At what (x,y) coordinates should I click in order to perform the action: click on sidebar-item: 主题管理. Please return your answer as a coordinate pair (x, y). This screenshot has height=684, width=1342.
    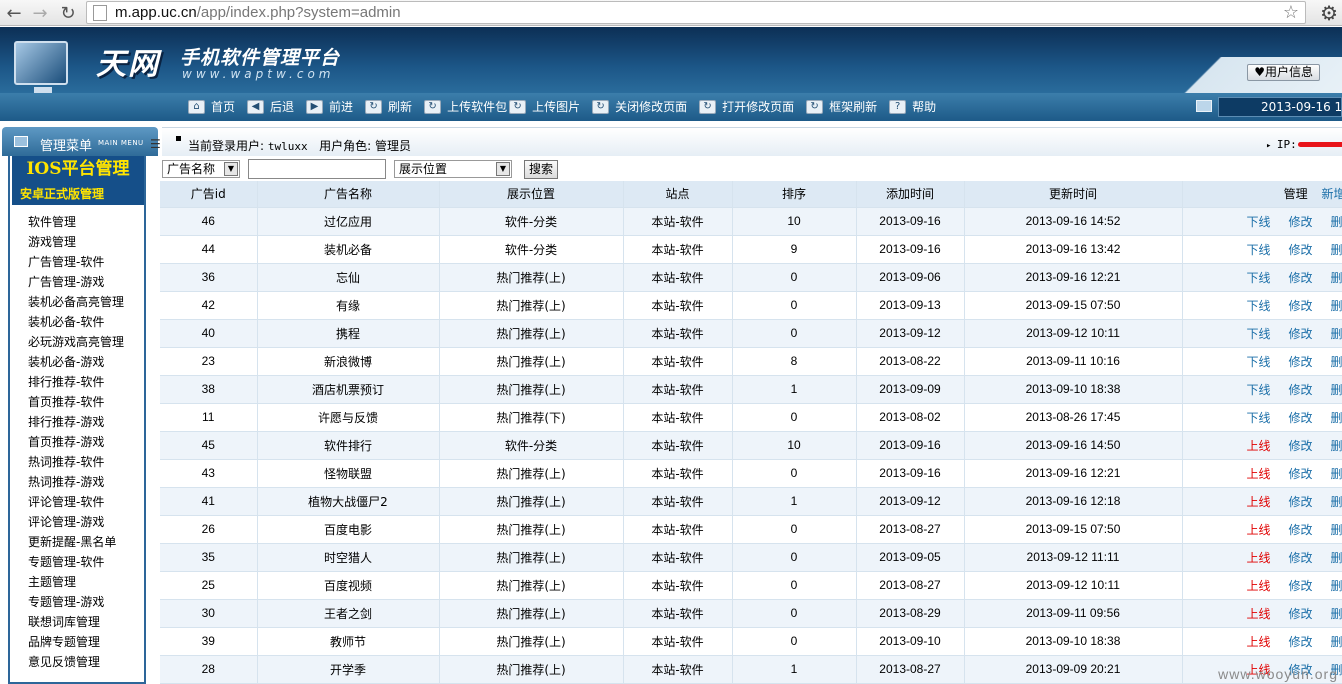
    Looking at the image, I should click on (76, 582).